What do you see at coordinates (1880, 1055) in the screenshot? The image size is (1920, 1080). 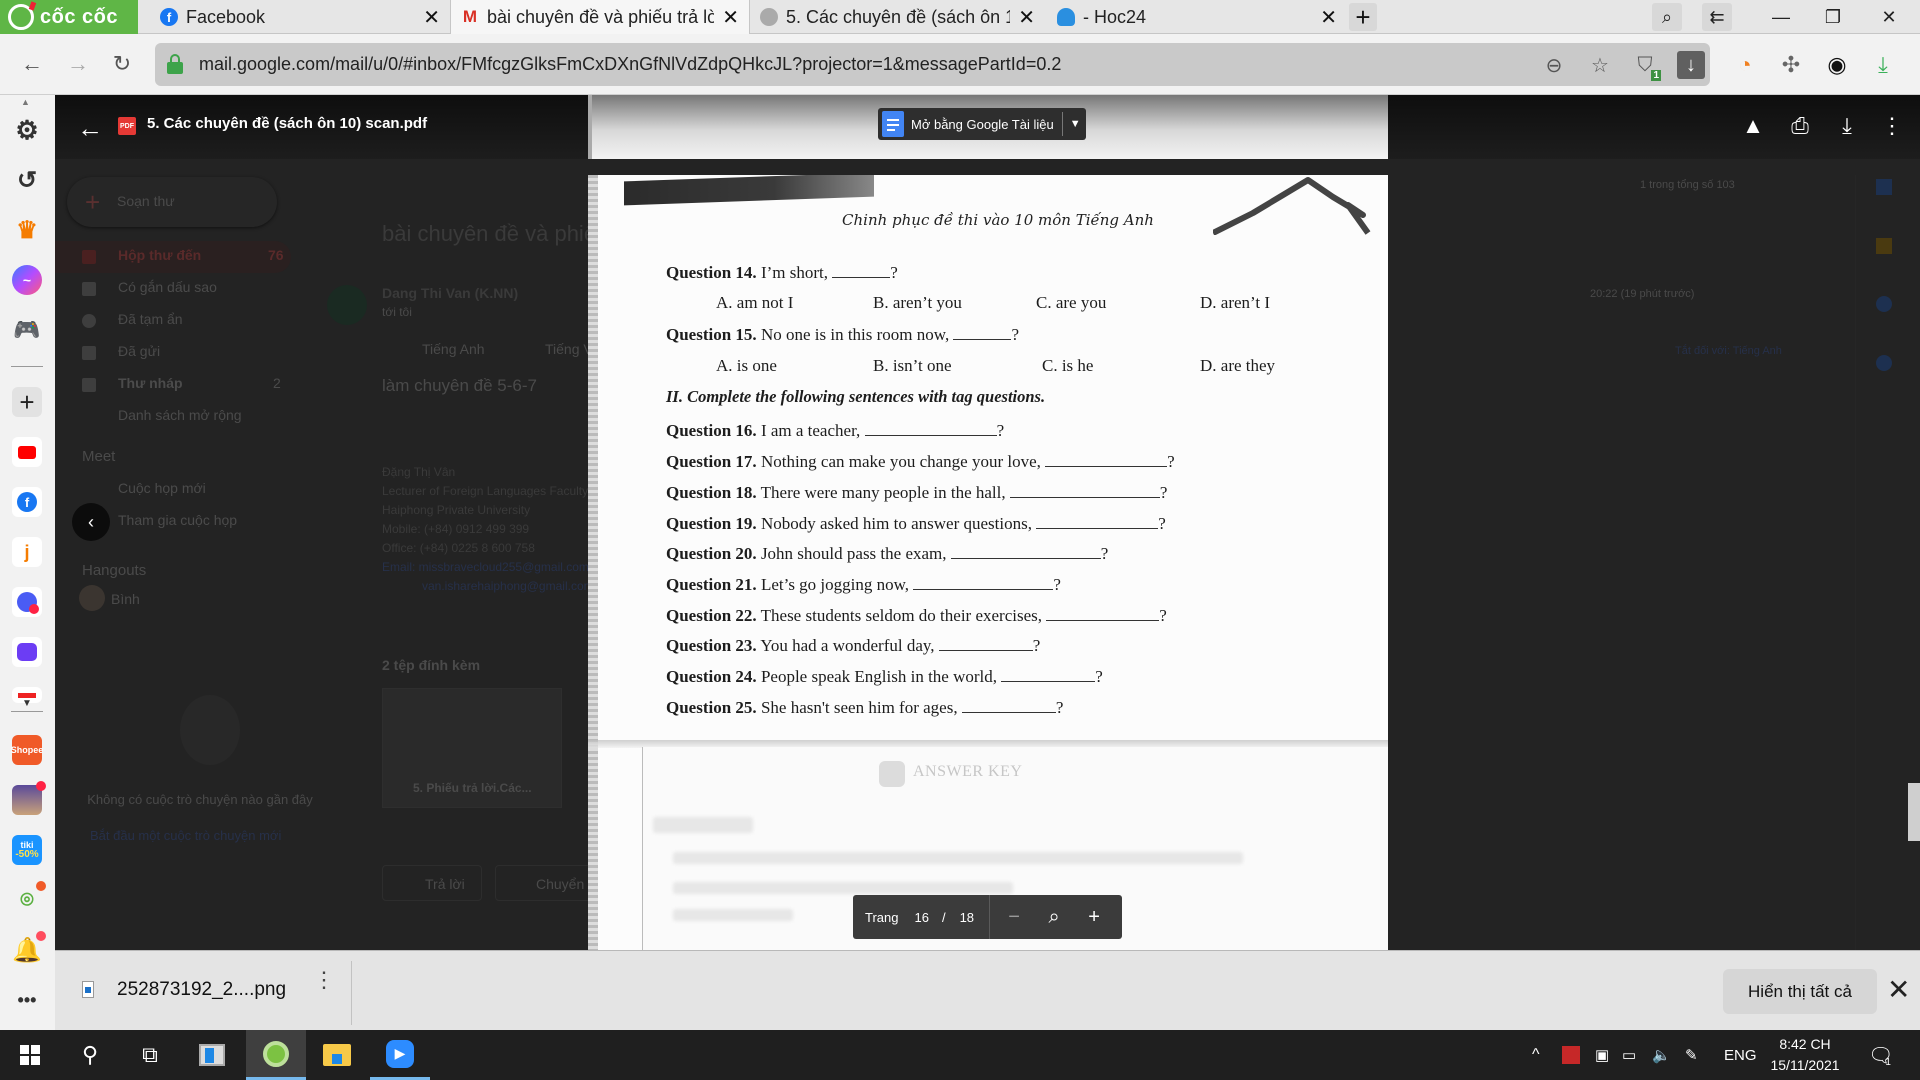 I see `notifications-icon: 🗨 1` at bounding box center [1880, 1055].